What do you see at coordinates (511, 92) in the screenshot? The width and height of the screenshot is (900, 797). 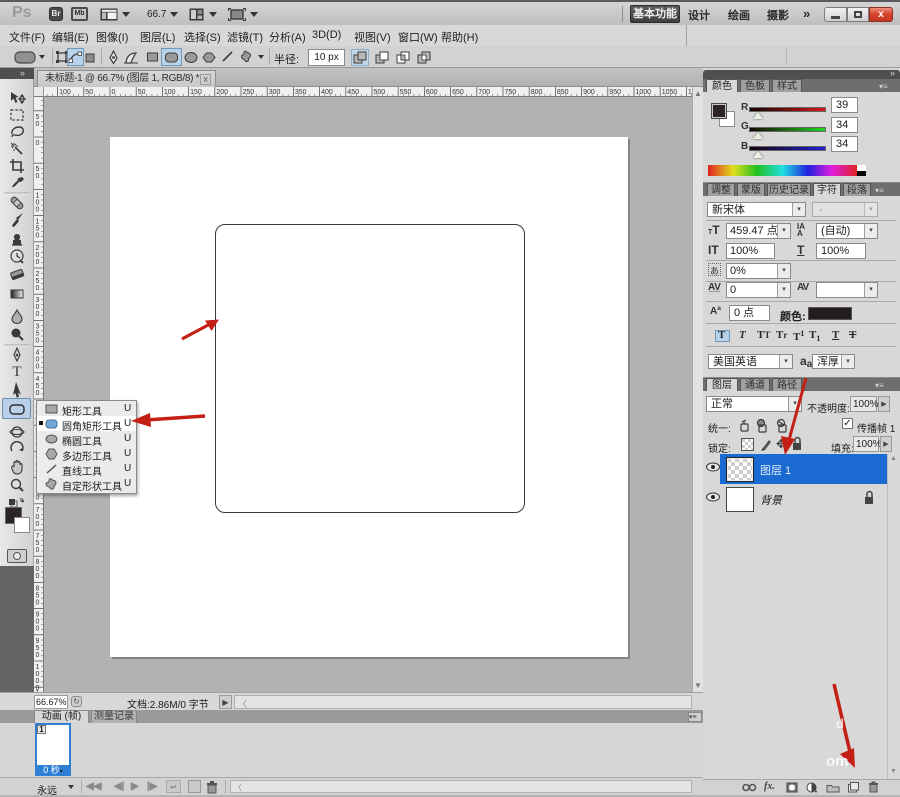 I see `svg-text: 750` at bounding box center [511, 92].